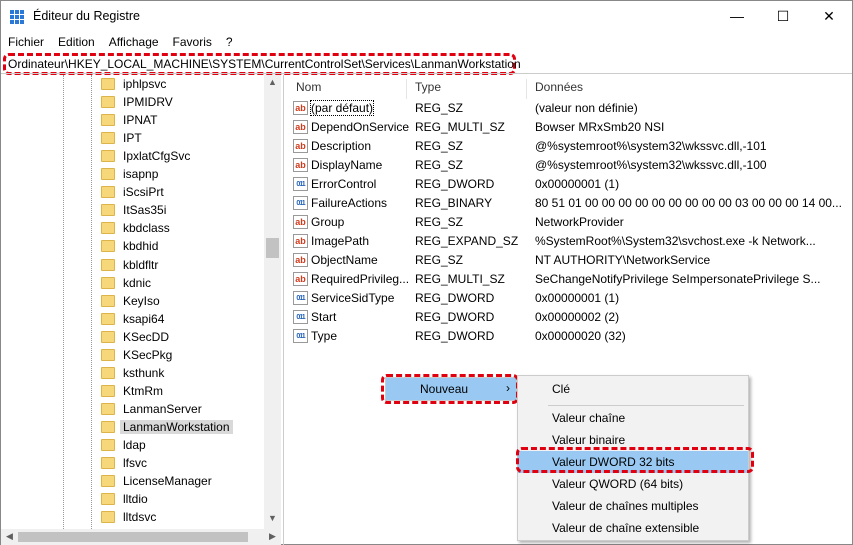 The width and height of the screenshot is (853, 545). What do you see at coordinates (347, 165) in the screenshot?
I see `value-name: DisplayName` at bounding box center [347, 165].